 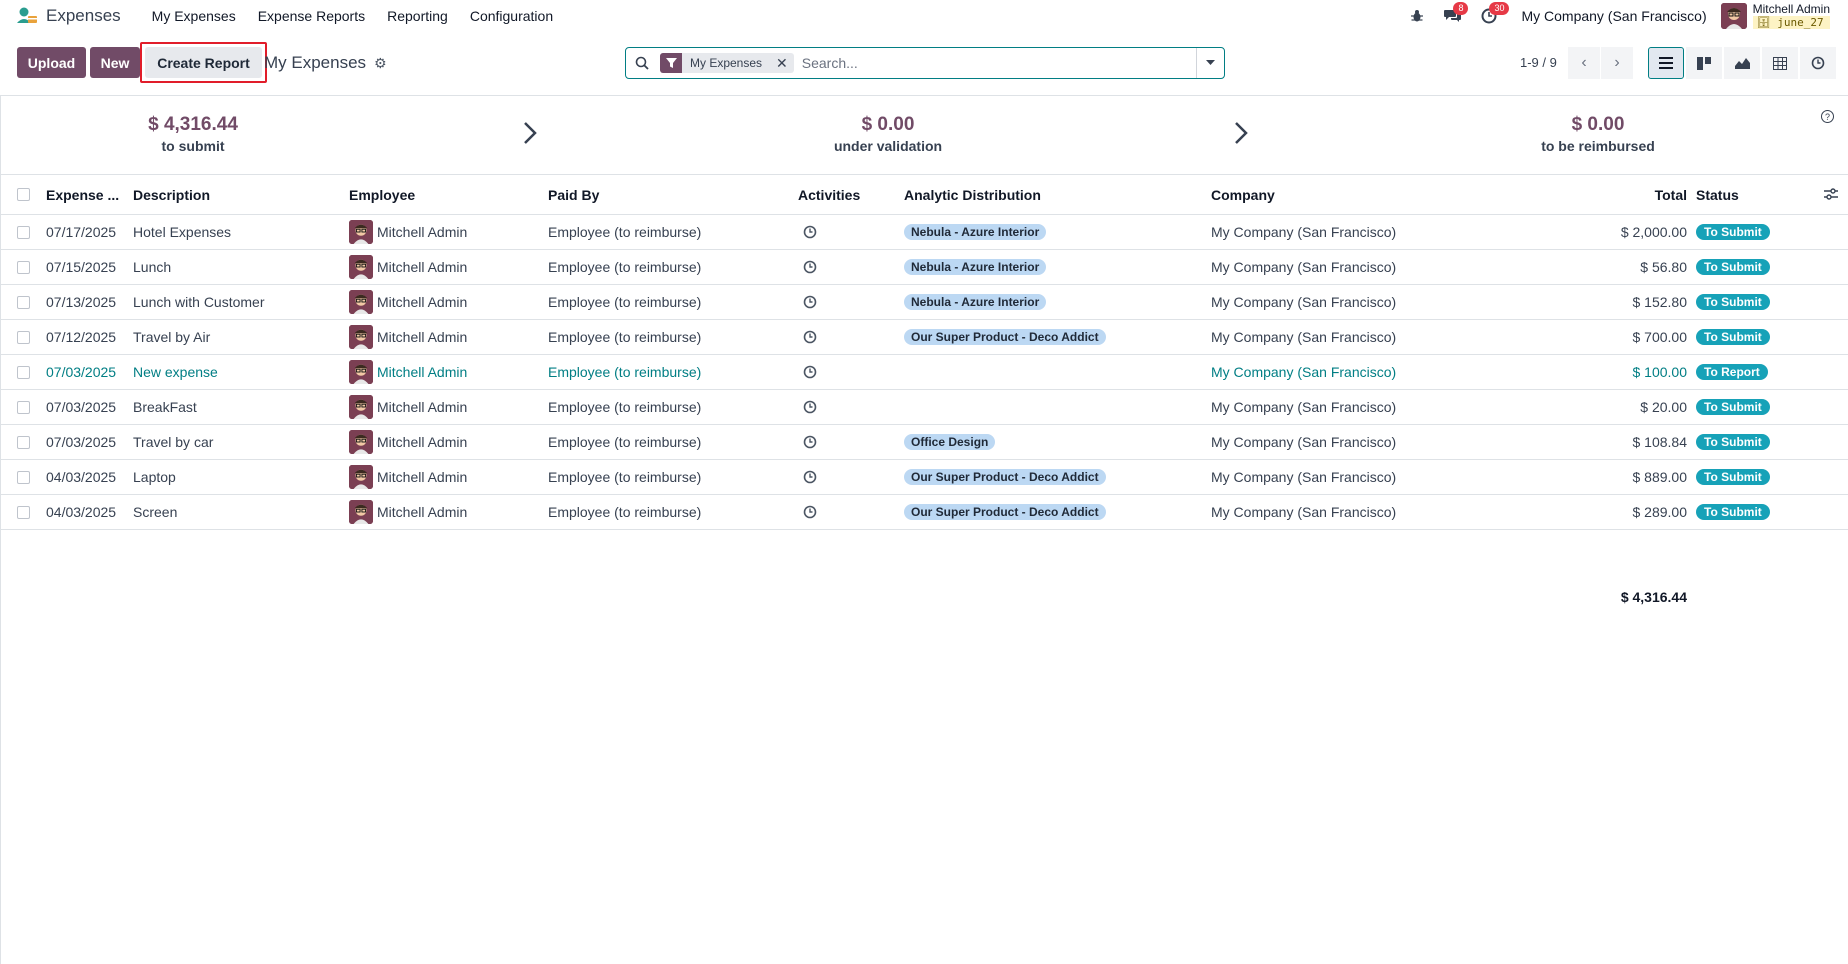 What do you see at coordinates (1598, 134) in the screenshot?
I see `stage-to-be-reimbursed: $ 0.00 to be reimbursed` at bounding box center [1598, 134].